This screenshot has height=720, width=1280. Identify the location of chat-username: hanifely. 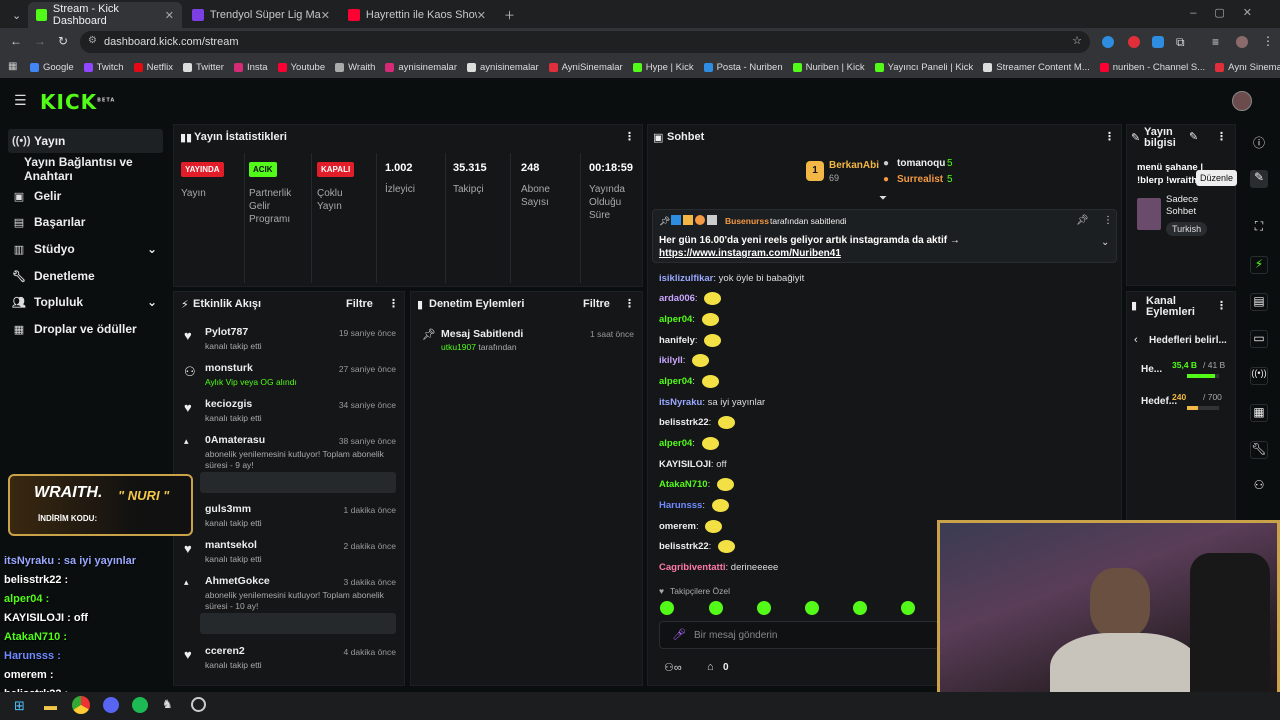
(677, 340).